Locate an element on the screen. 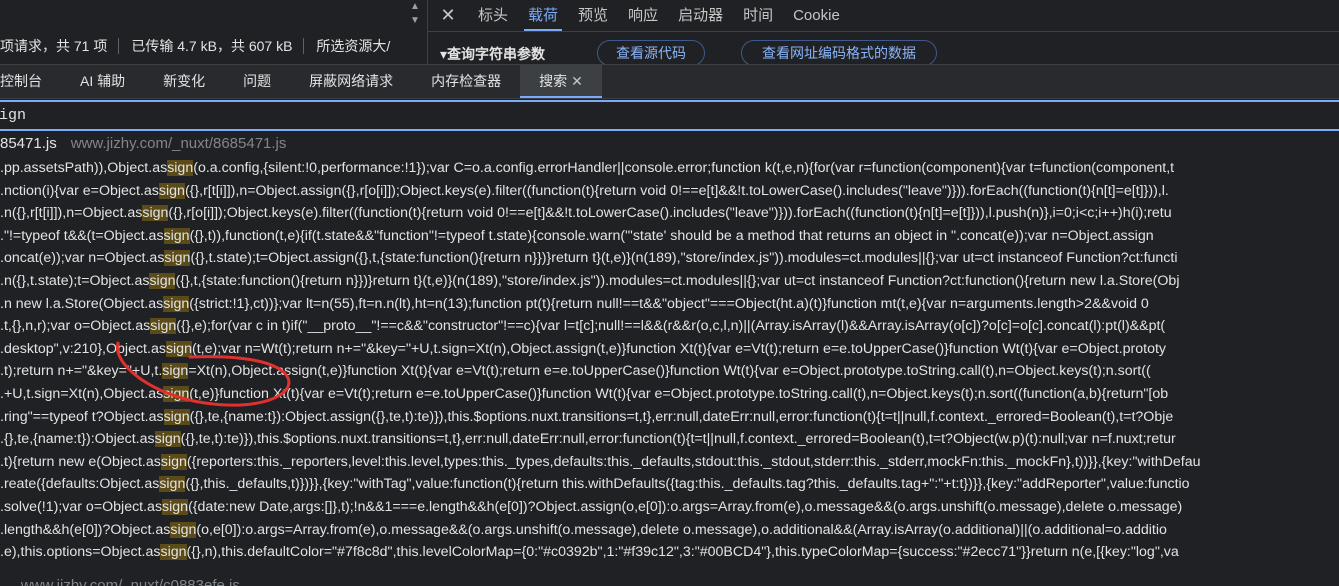  detail-tab-bar: ✕ 标头 载荷 预览 响应 启动器 时间 Cookie is located at coordinates (883, 16).